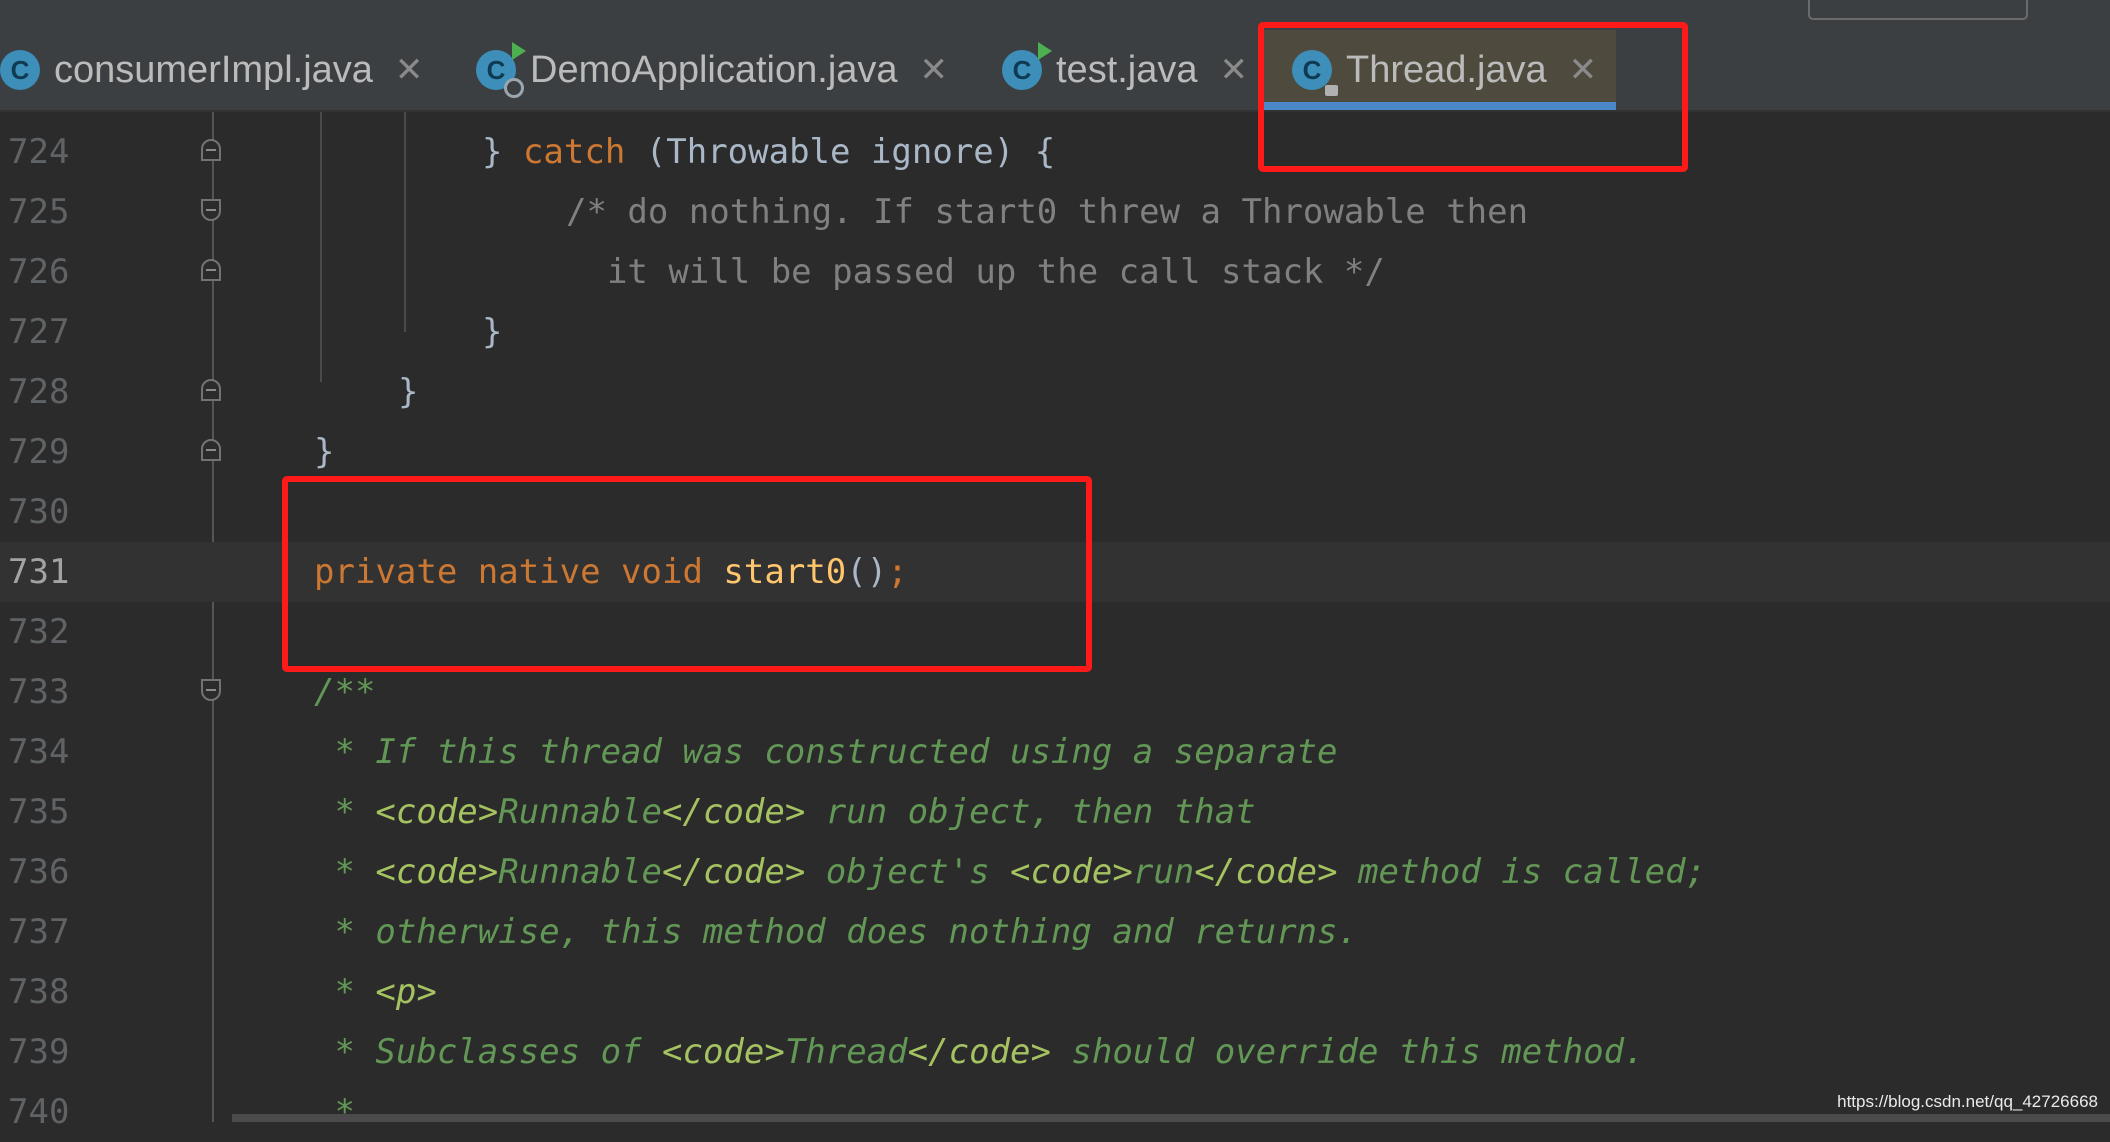 The width and height of the screenshot is (2110, 1142). What do you see at coordinates (39, 212) in the screenshot?
I see `line-number: 725` at bounding box center [39, 212].